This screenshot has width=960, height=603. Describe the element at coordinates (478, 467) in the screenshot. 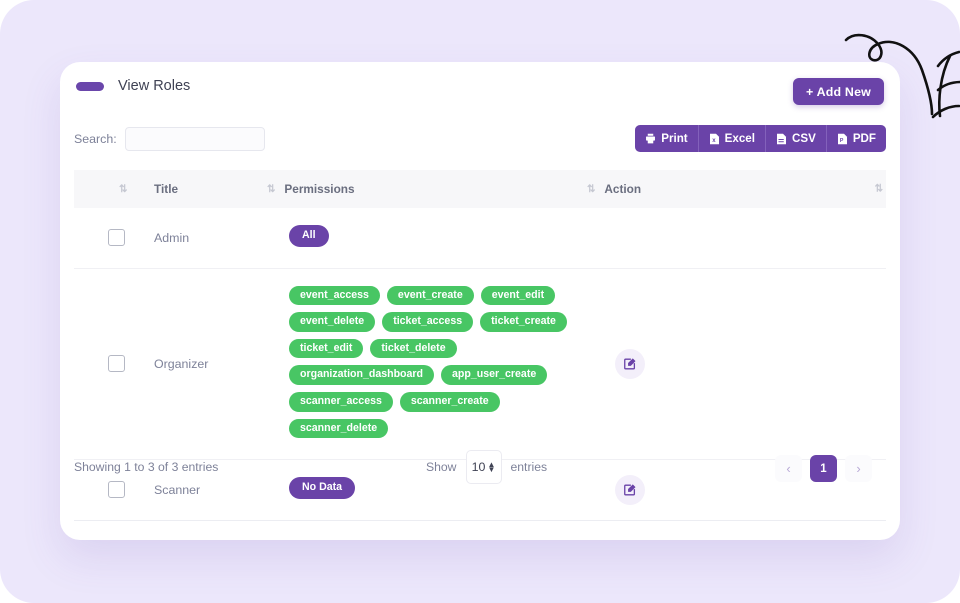

I see `entries-value: 10` at that location.